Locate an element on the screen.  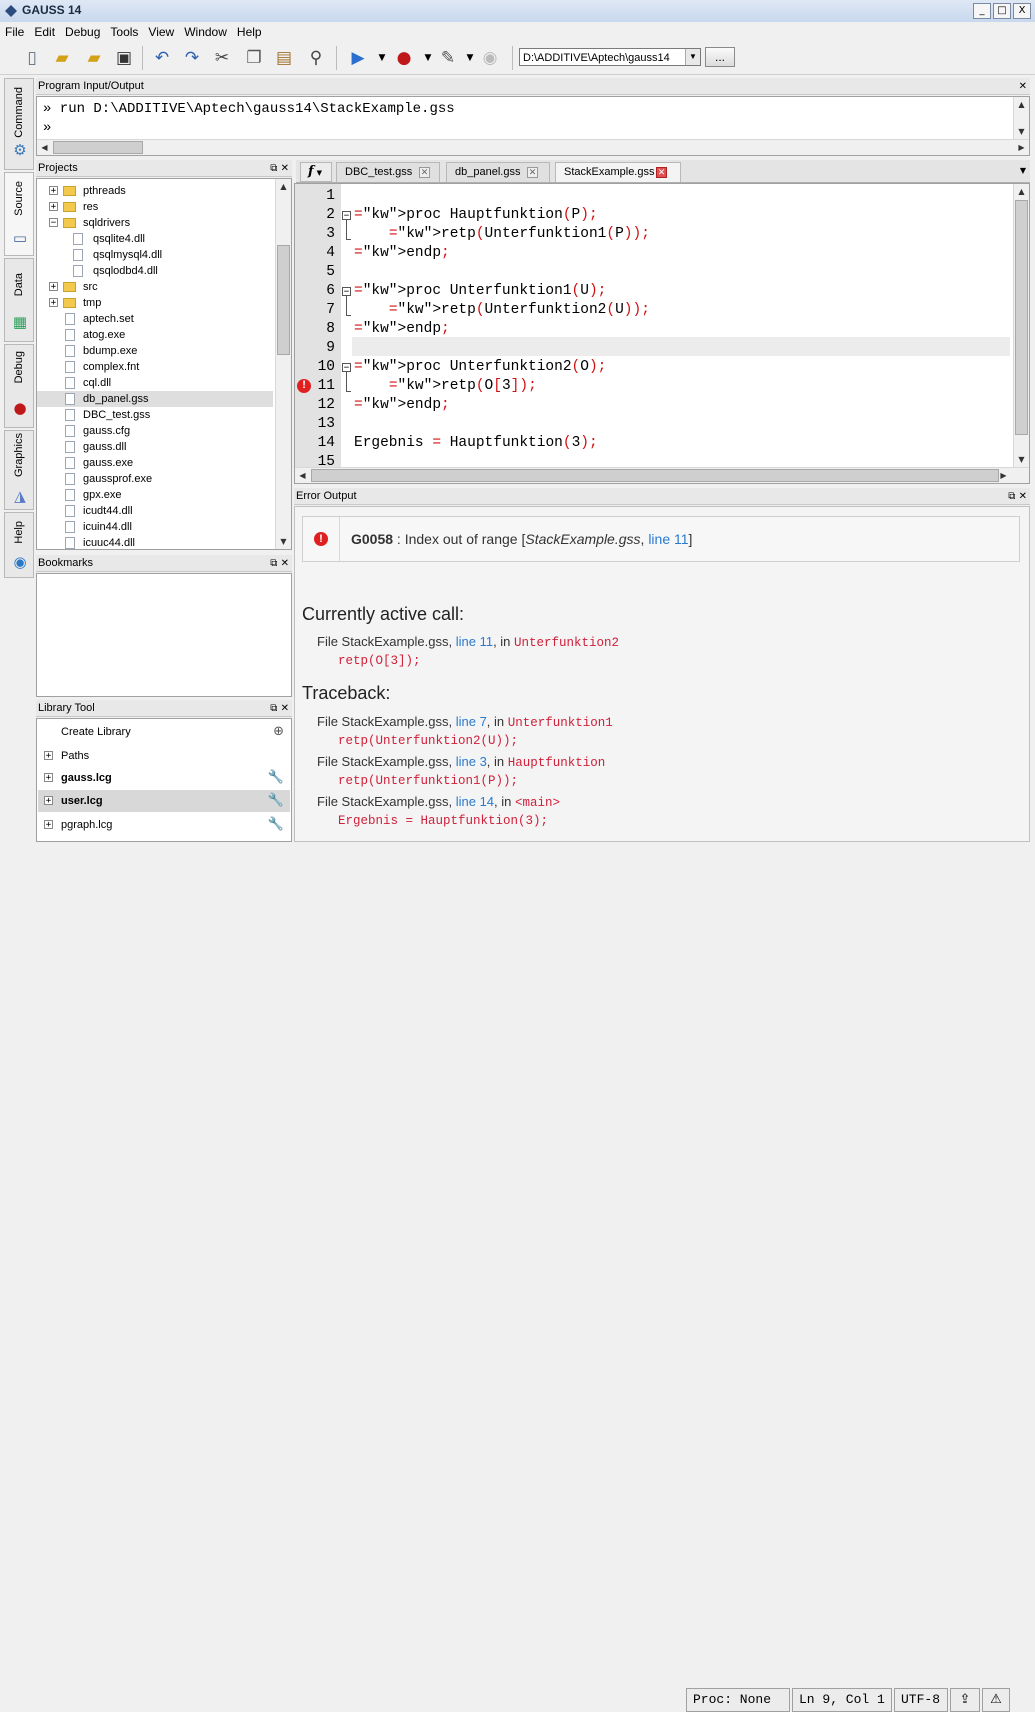
projects-vscroll: ▲ ▼ is located at coordinates (283, 364).